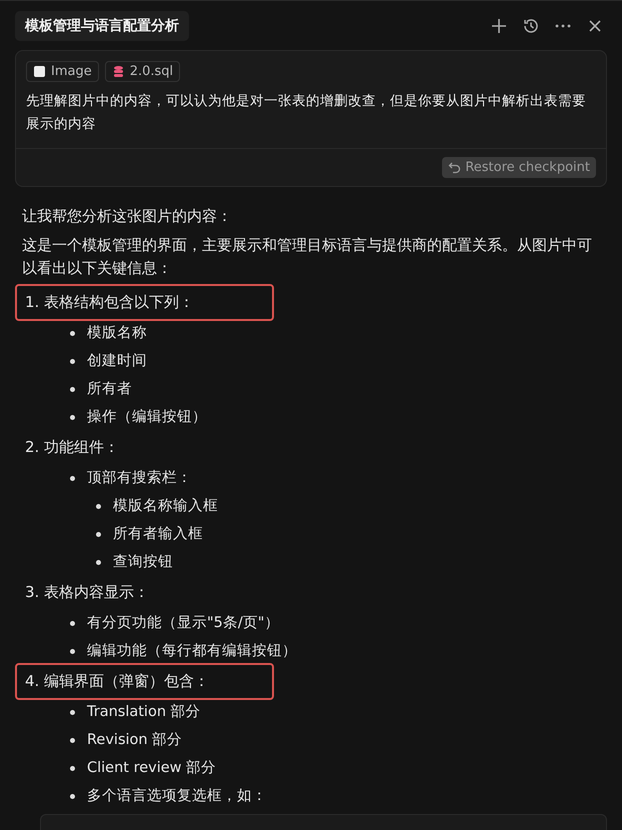  Describe the element at coordinates (72, 447) in the screenshot. I see `section-heading: 2. 功能组件：` at that location.